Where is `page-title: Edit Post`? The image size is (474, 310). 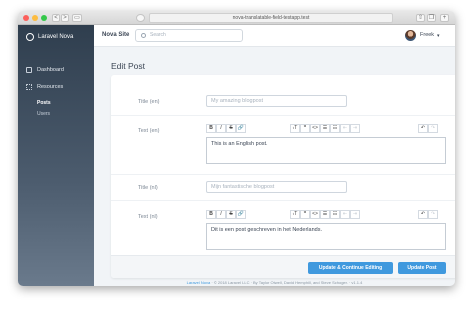 page-title: Edit Post is located at coordinates (128, 66).